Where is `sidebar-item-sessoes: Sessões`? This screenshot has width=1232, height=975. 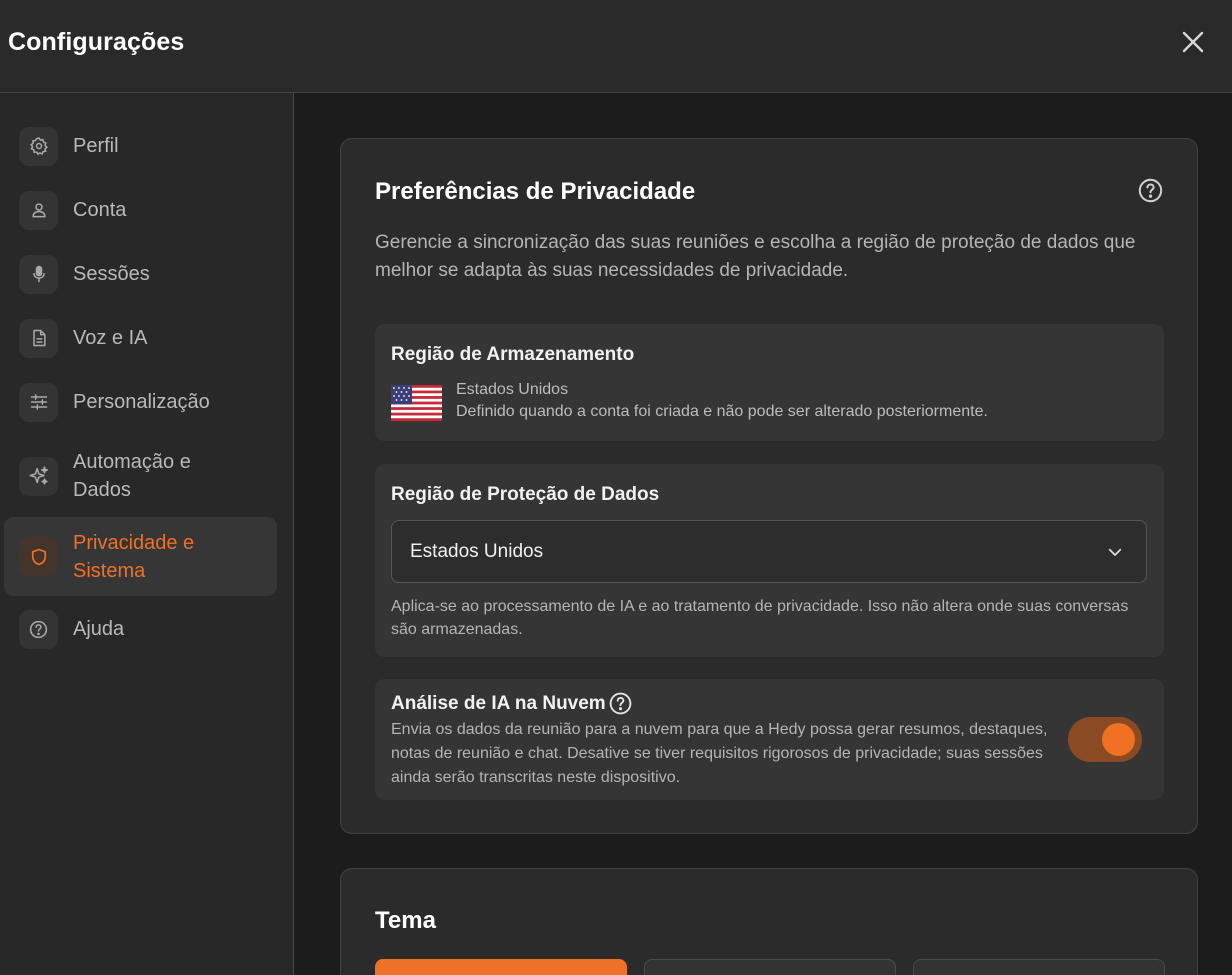 sidebar-item-sessoes: Sessões is located at coordinates (140, 274).